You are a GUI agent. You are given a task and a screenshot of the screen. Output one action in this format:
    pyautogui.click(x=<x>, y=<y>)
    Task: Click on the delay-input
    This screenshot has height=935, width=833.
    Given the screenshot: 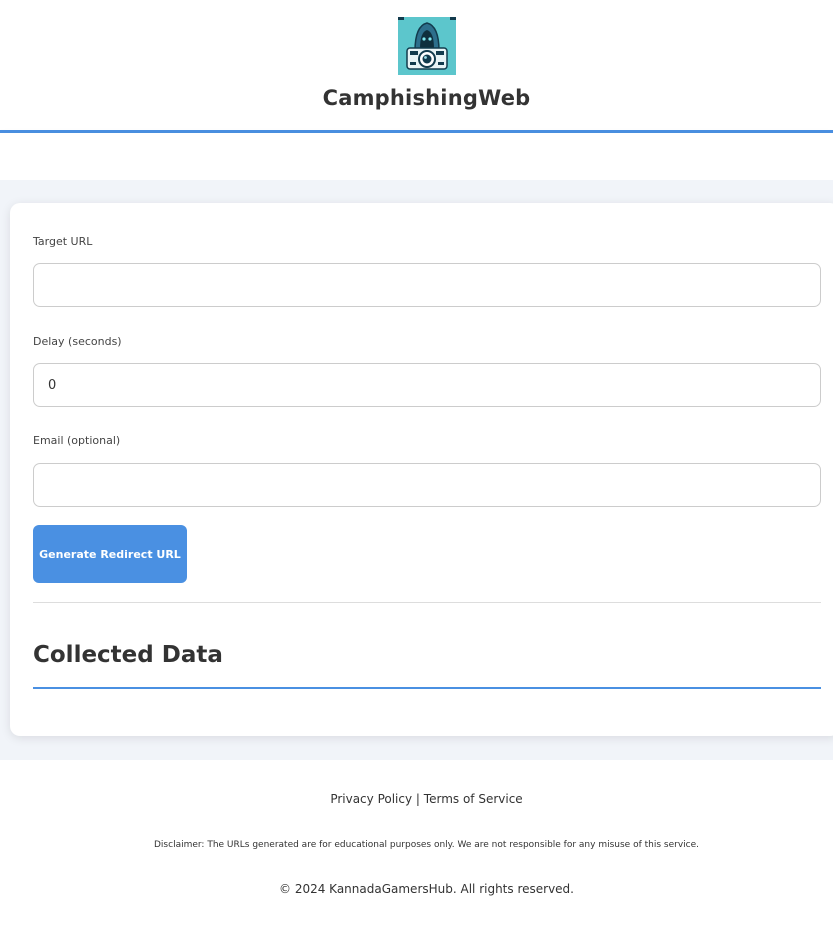 What is the action you would take?
    pyautogui.click(x=427, y=385)
    